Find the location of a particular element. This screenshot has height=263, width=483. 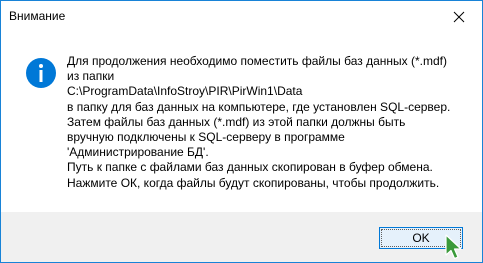

title-bar: Внимание is located at coordinates (241, 16).